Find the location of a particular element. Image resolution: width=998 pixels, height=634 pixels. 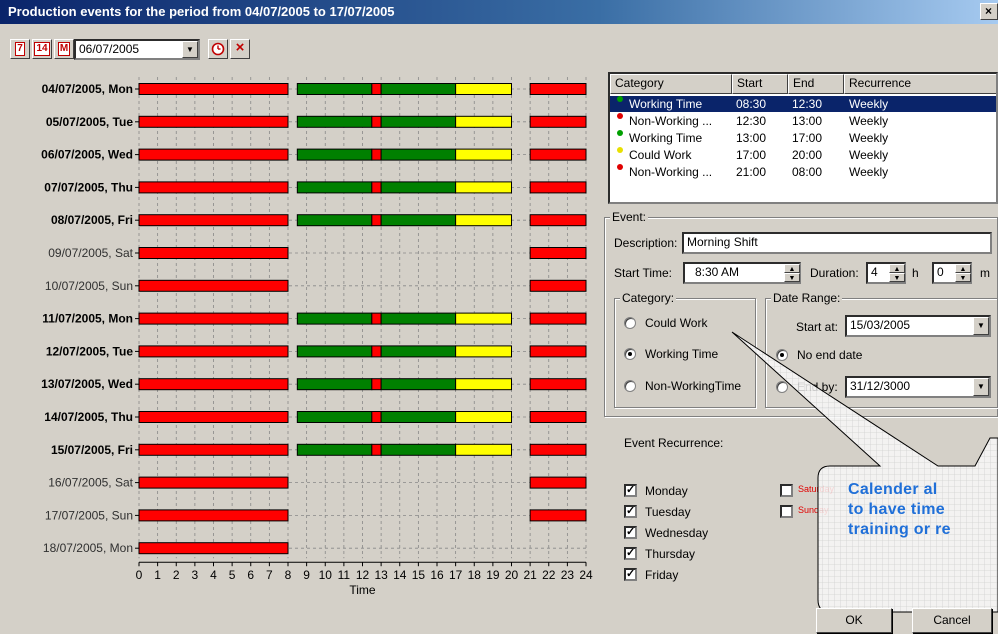

callout-text: Calender al to have time training or re is located at coordinates (923, 510).